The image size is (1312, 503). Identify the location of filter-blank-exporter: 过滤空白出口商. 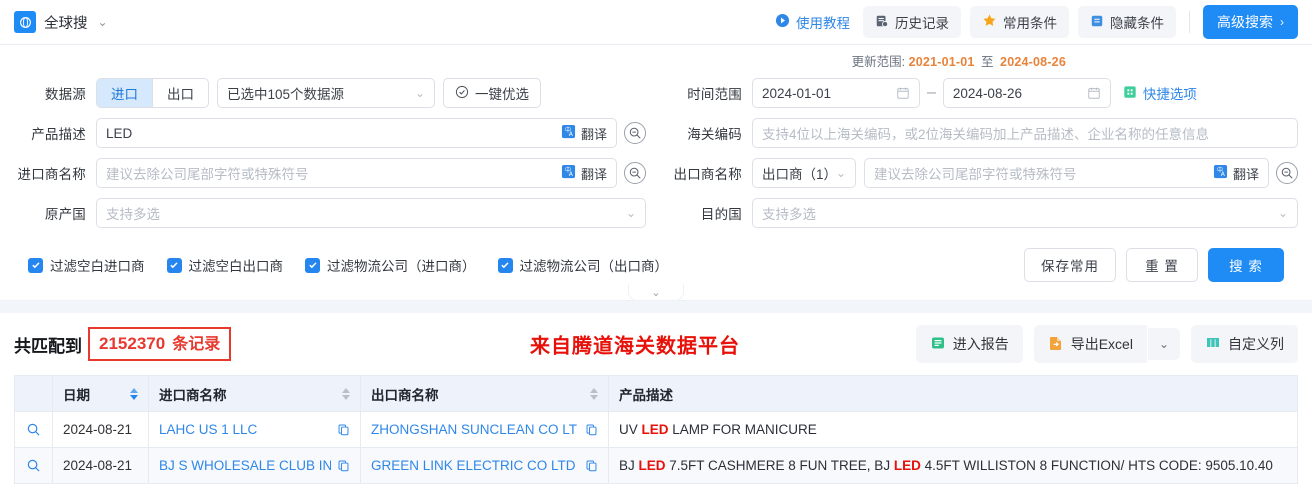
(225, 265).